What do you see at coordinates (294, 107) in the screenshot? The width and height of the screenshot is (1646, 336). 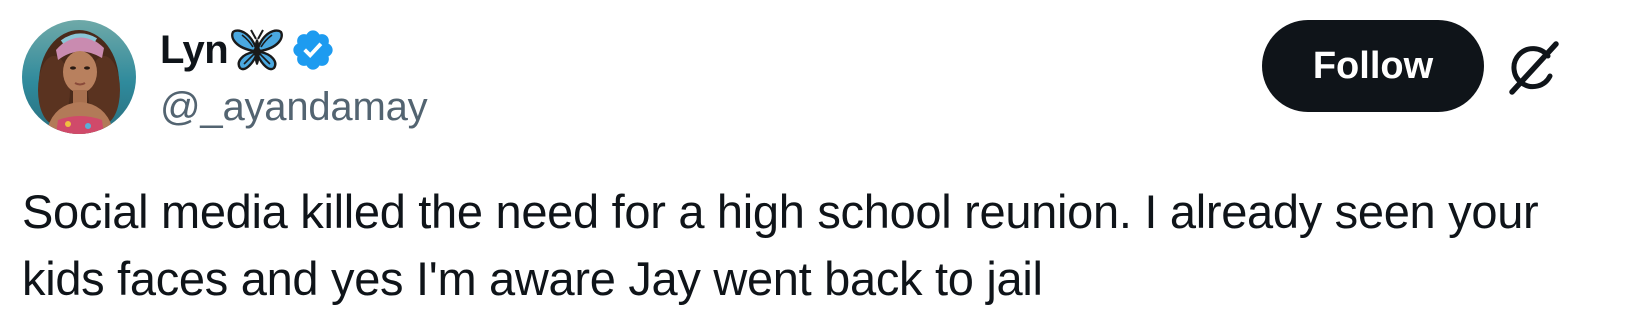 I see `author-handle: @_ayandamay` at bounding box center [294, 107].